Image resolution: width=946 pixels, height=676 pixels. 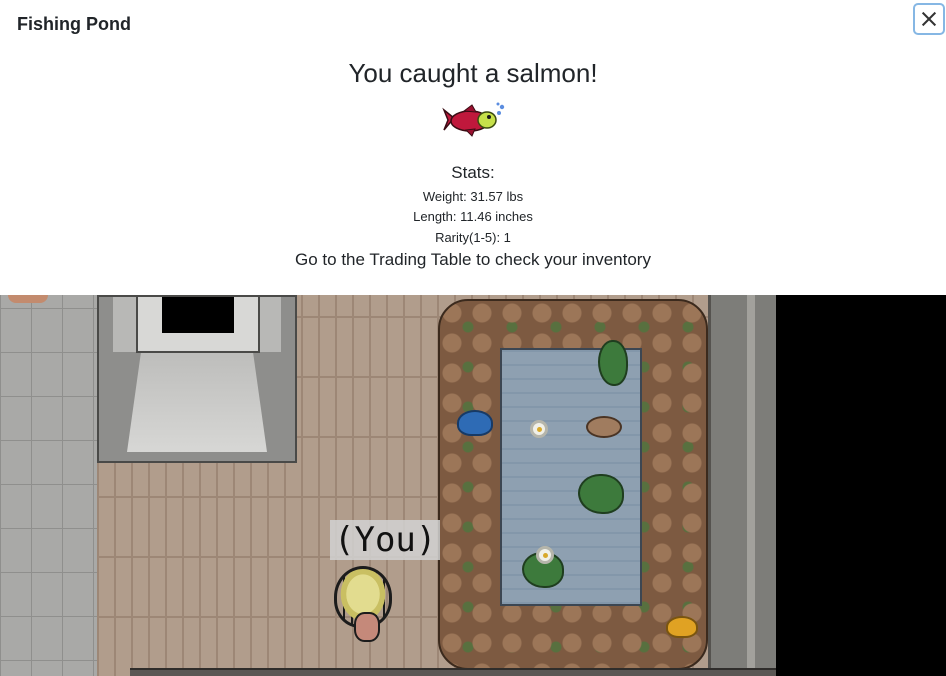 I want to click on decoration, so click(x=28, y=299).